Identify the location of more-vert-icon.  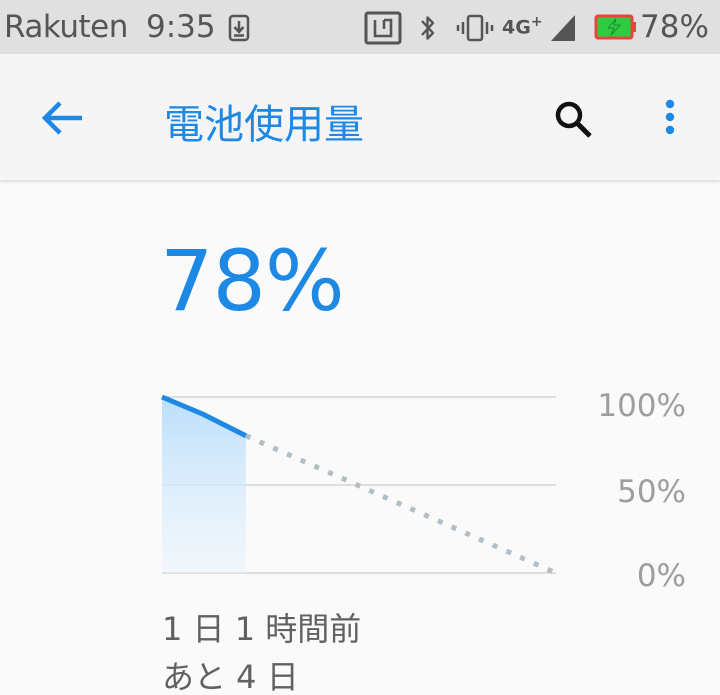
(670, 117).